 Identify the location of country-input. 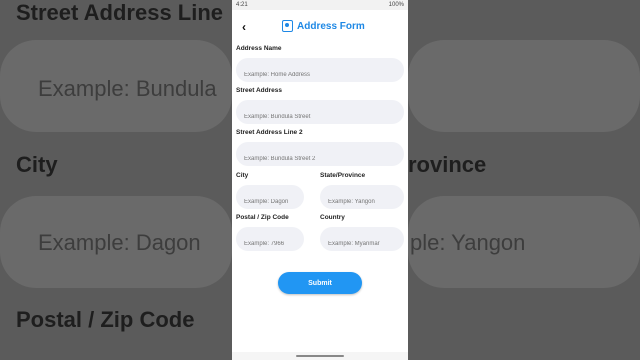
(362, 239).